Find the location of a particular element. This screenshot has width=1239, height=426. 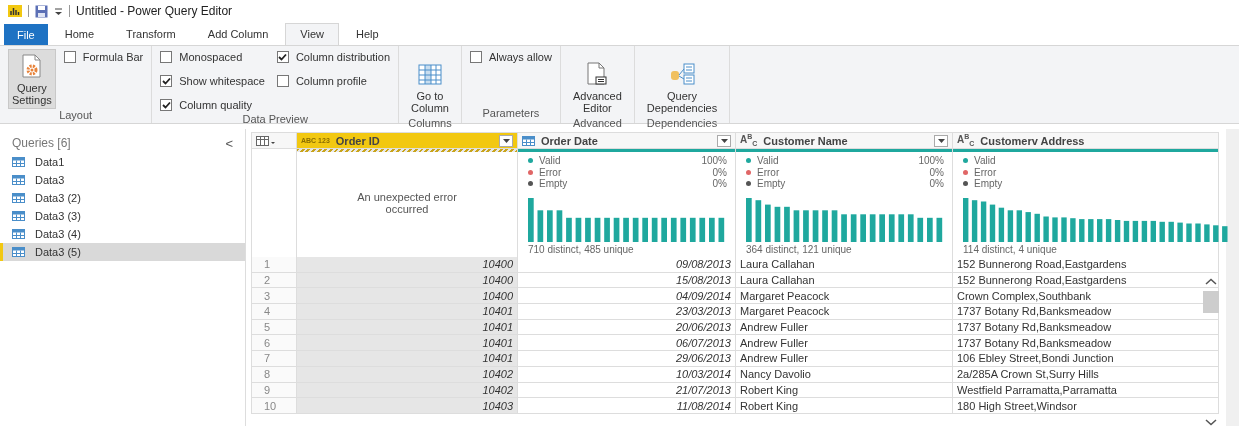

column-header: A$^{B}$$_{C}$ Customerv Address is located at coordinates (1086, 140).